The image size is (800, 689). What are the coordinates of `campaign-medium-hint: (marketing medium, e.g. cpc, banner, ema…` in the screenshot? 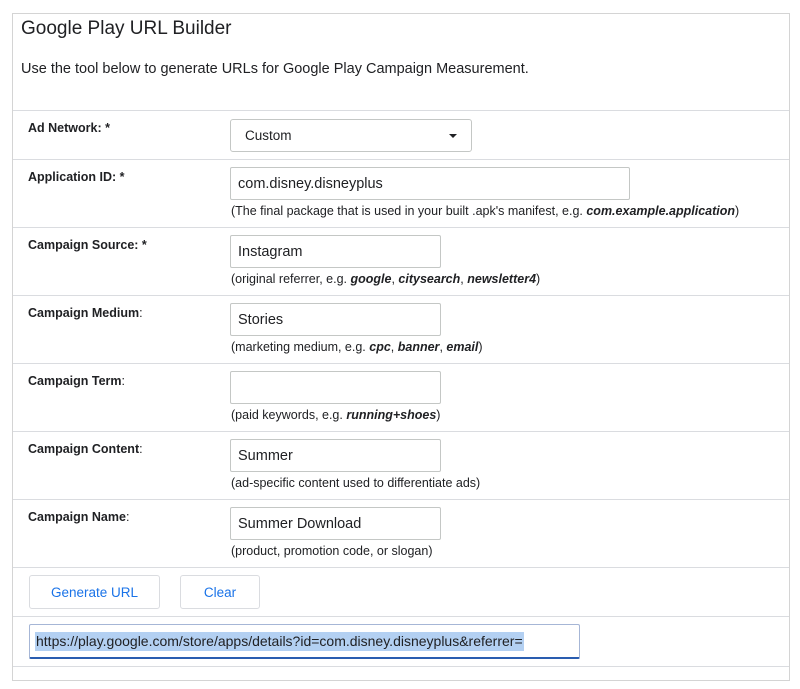 It's located at (357, 347).